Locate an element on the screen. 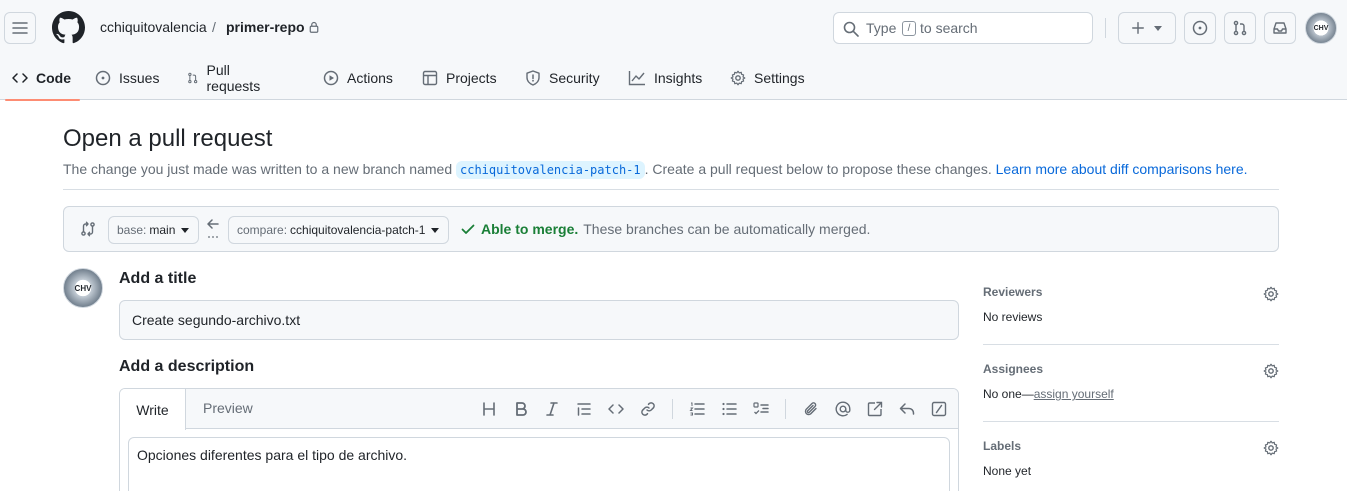  labels-gear-button is located at coordinates (1271, 448).